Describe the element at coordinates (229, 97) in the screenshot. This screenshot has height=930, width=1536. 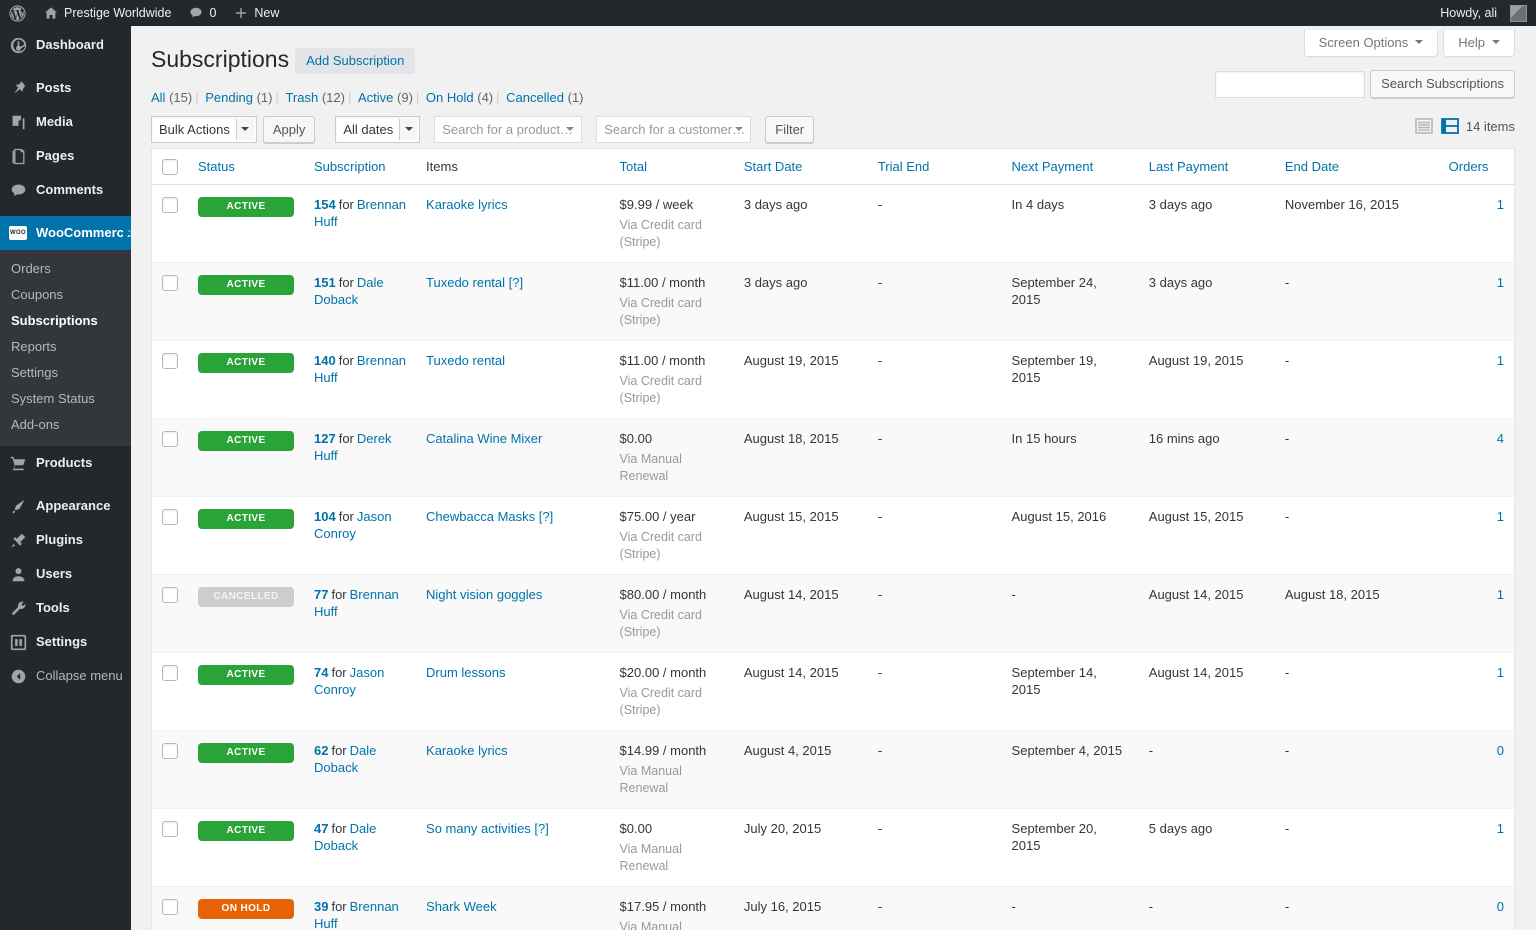
I see `view-pending-link: Pending` at that location.